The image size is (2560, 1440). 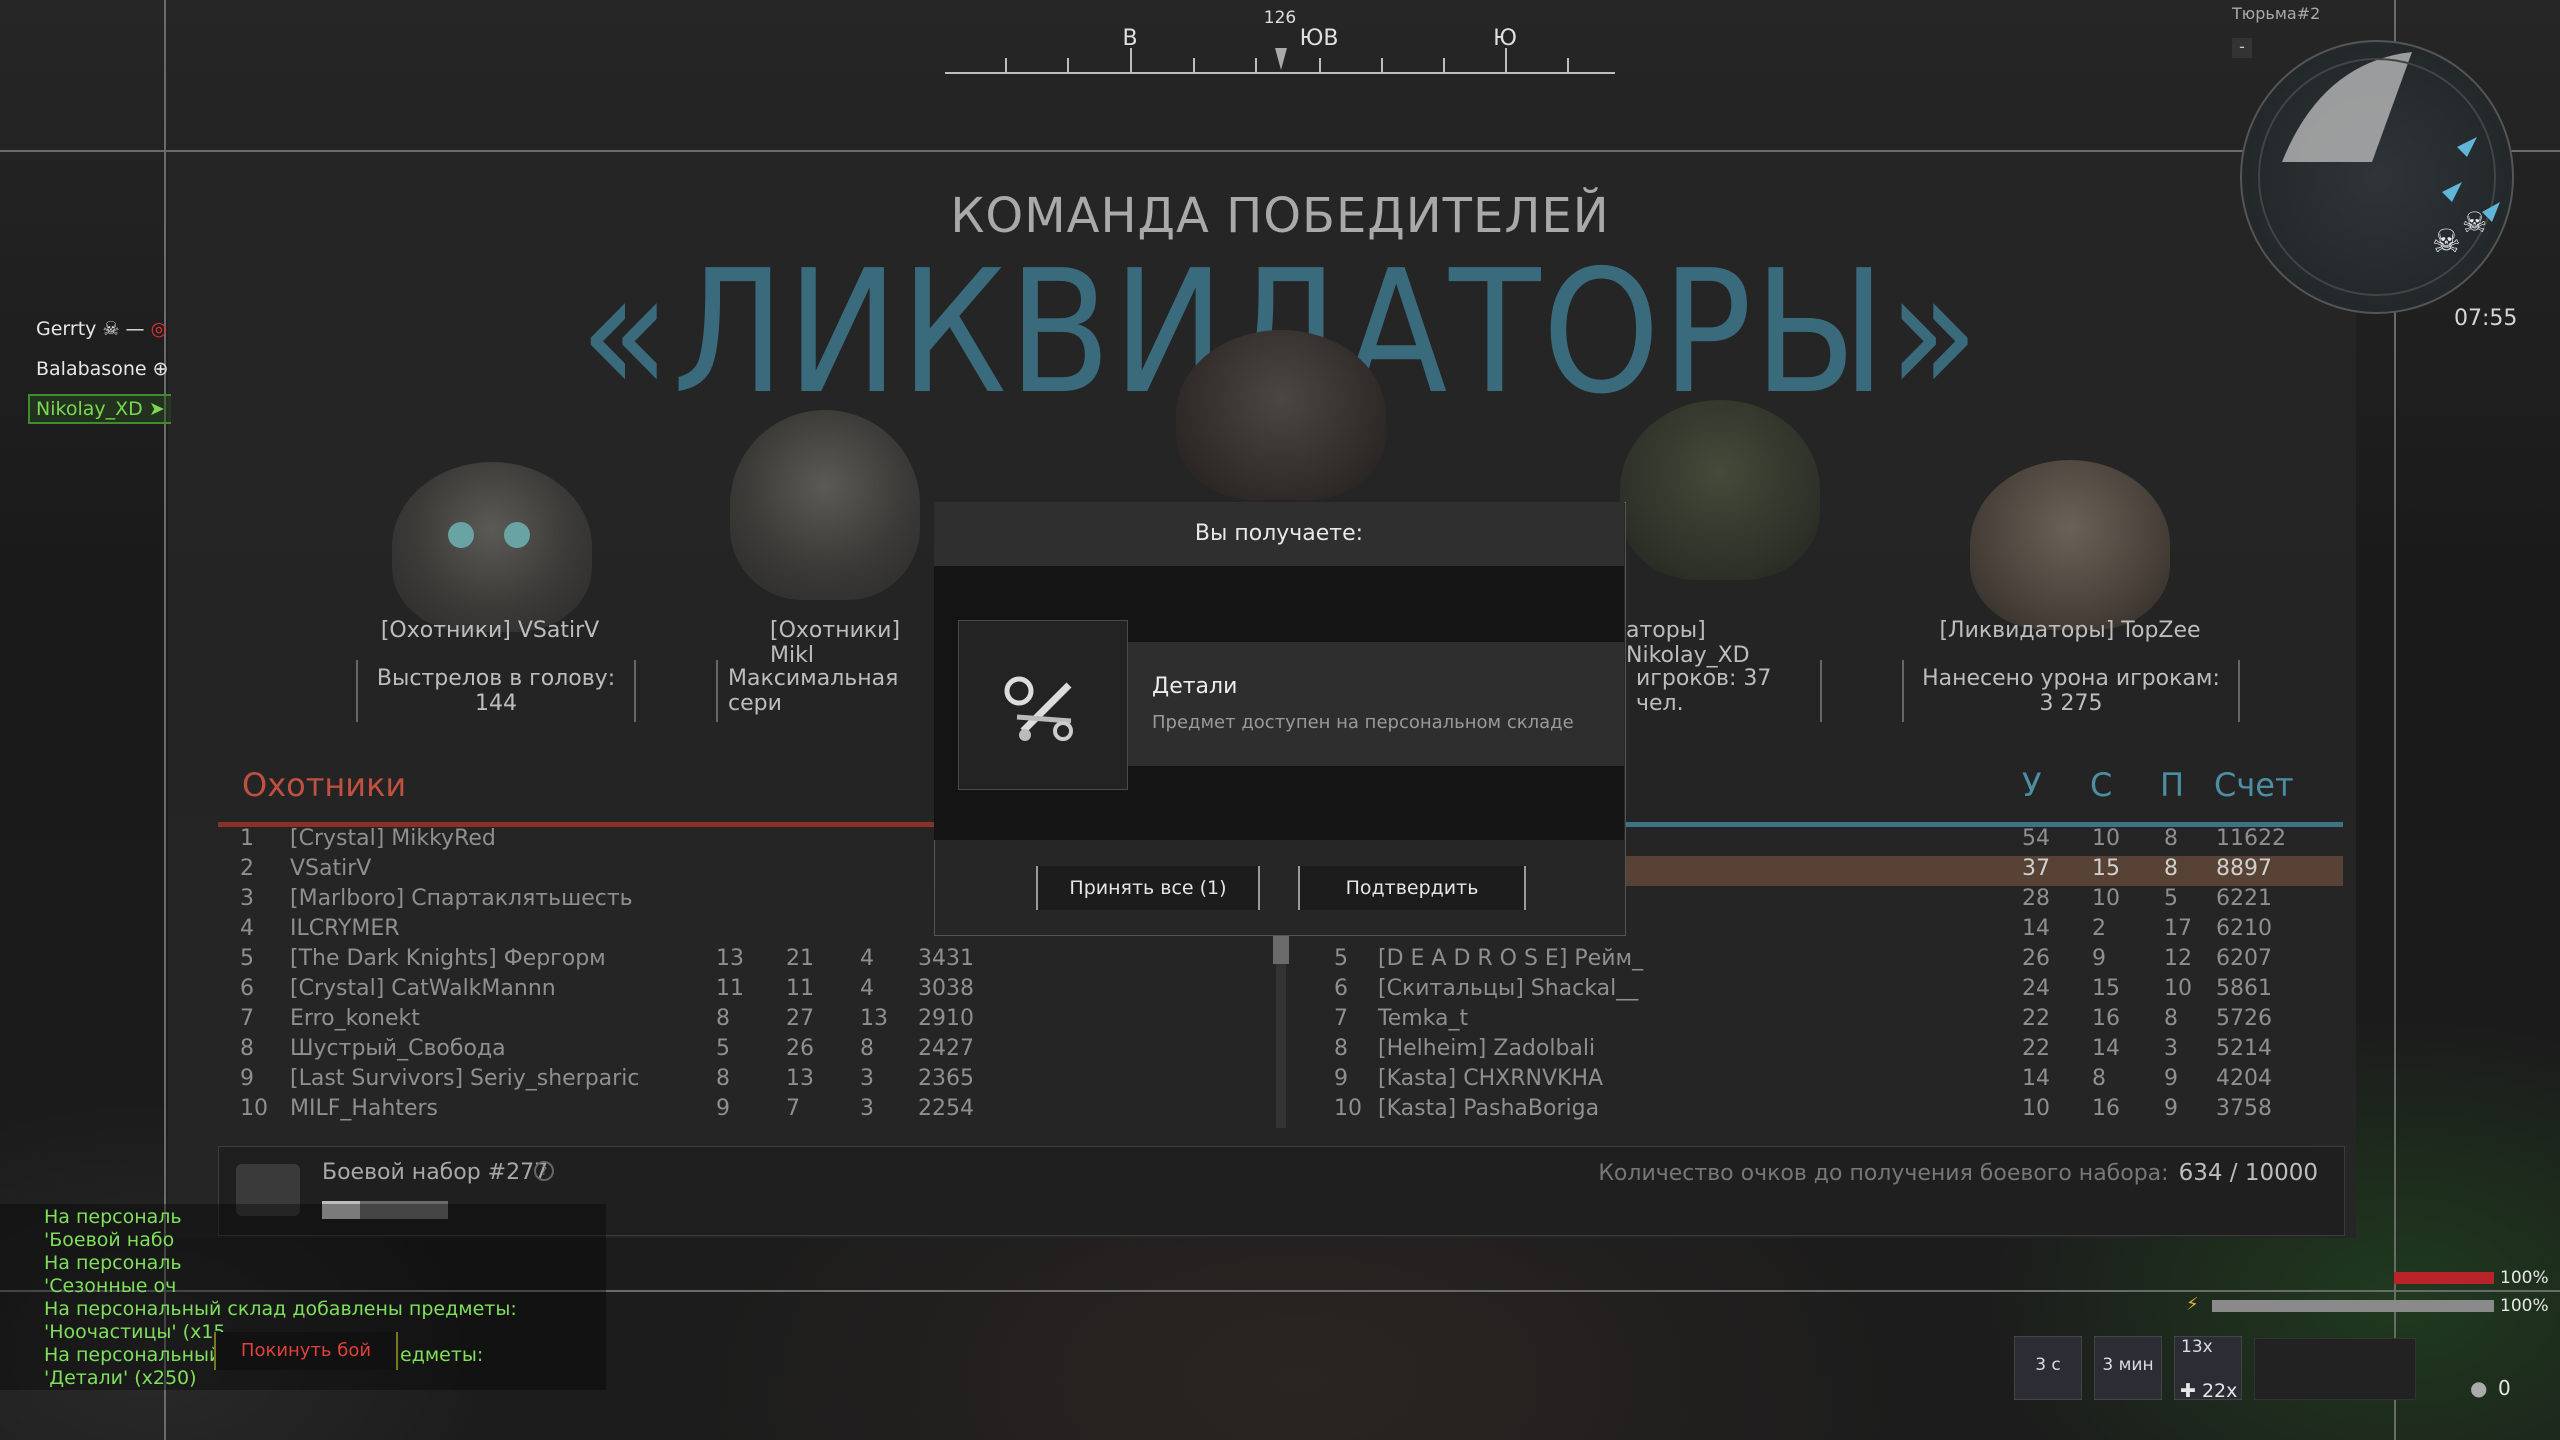 What do you see at coordinates (2276, 13) in the screenshot?
I see `map-name: Тюрьма#2` at bounding box center [2276, 13].